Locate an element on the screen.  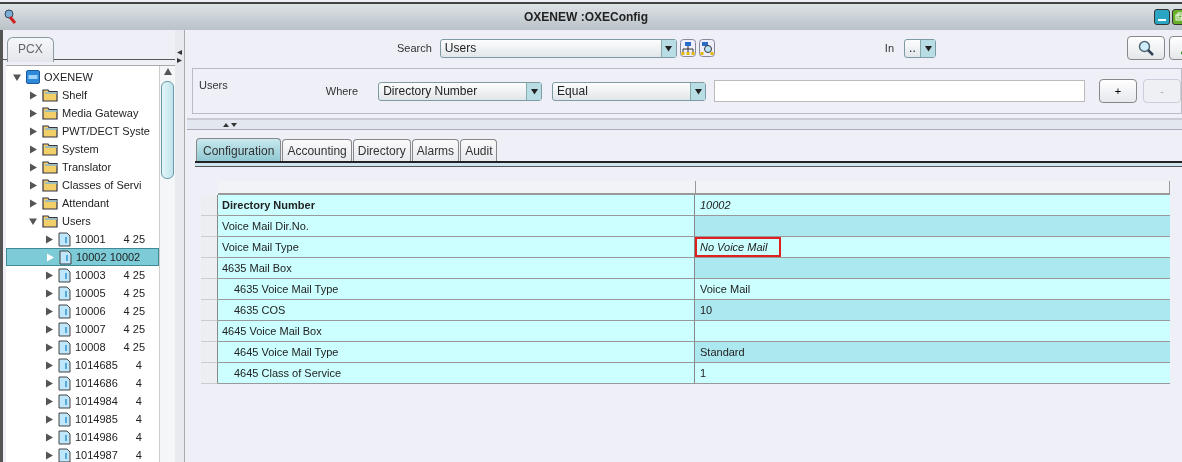
tree-item: 10007 4 25 is located at coordinates (82, 329).